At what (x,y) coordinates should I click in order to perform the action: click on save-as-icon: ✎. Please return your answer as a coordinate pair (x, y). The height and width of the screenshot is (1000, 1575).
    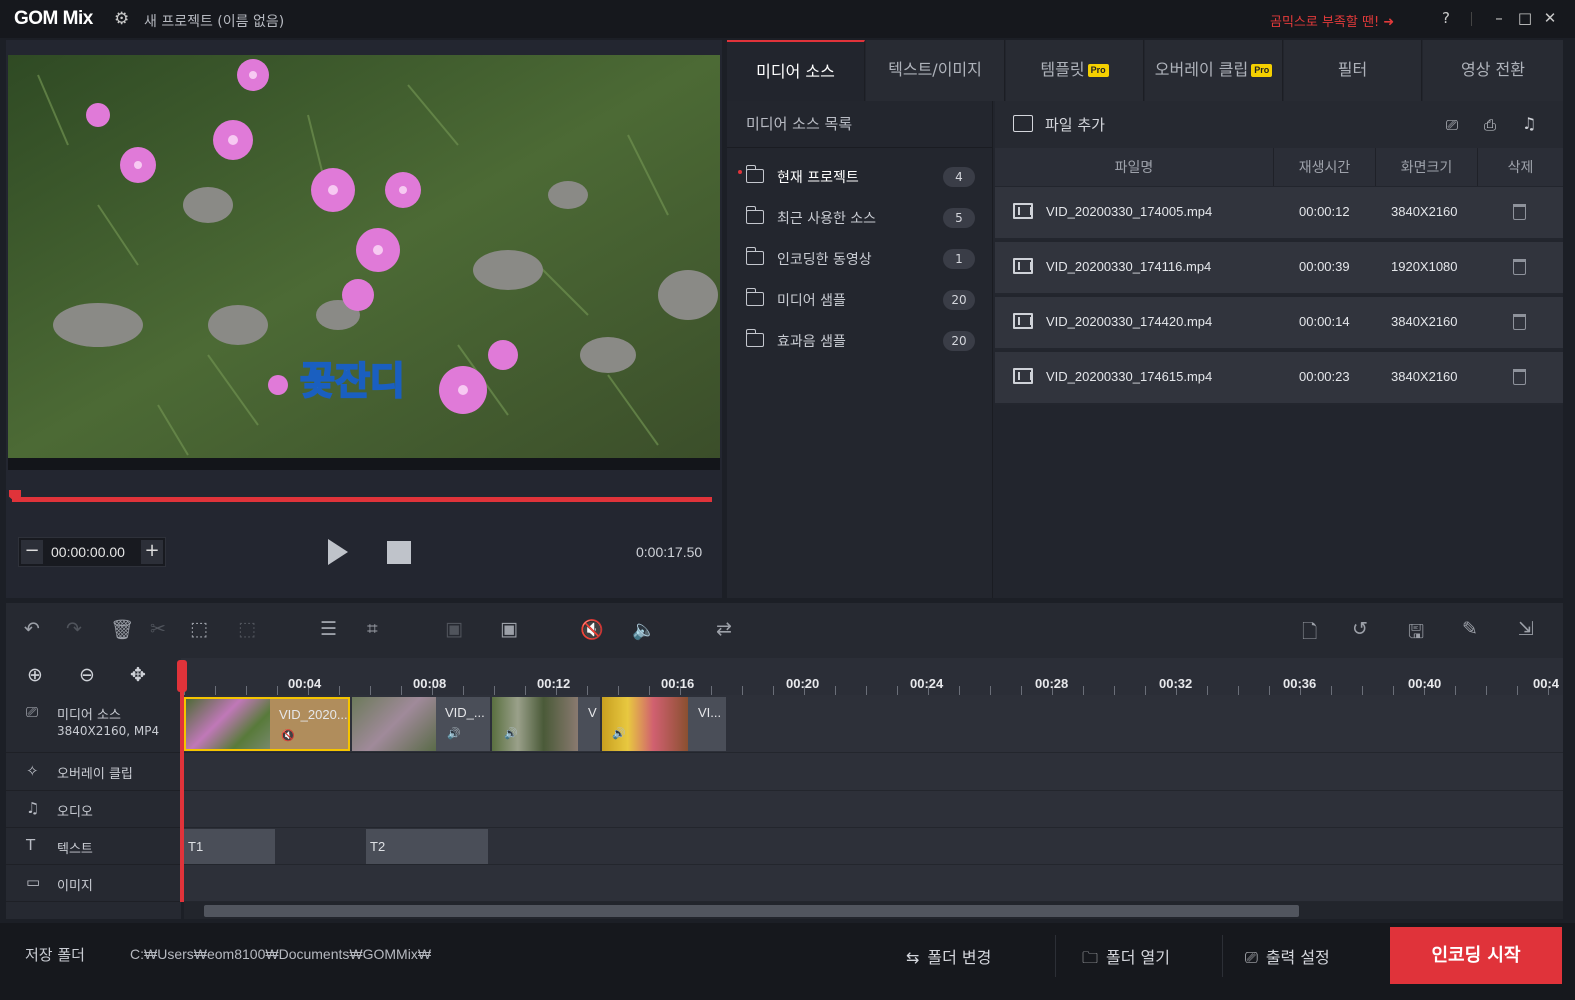
    Looking at the image, I should click on (1470, 629).